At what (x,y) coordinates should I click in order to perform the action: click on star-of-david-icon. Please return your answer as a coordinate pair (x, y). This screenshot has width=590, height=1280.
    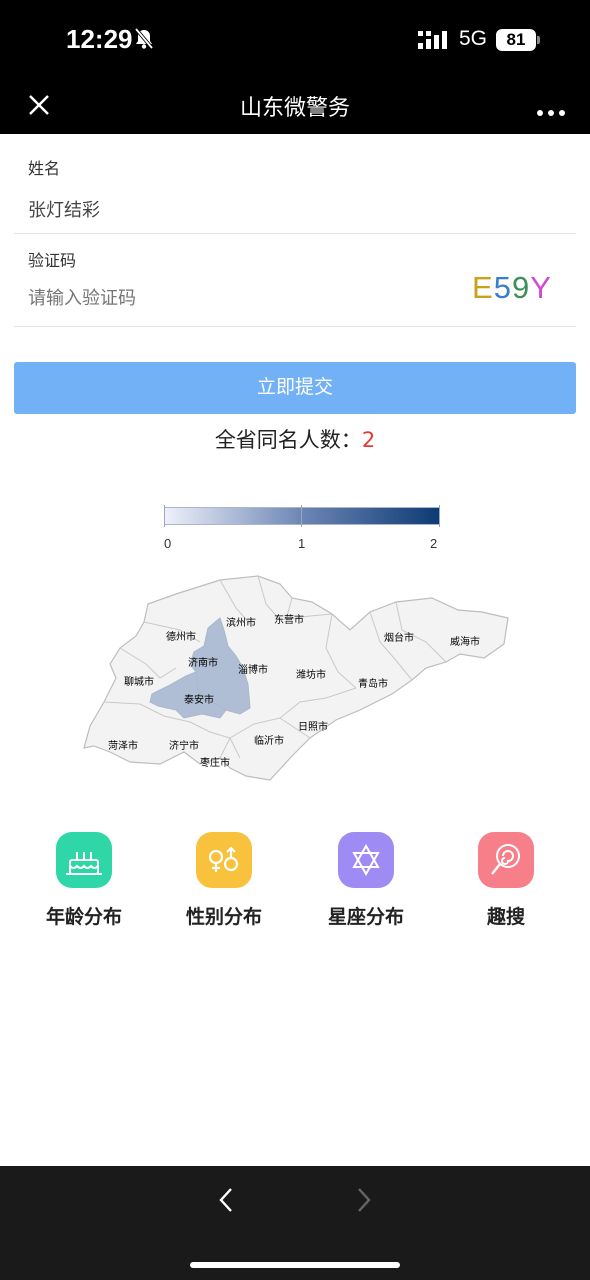
    Looking at the image, I should click on (366, 860).